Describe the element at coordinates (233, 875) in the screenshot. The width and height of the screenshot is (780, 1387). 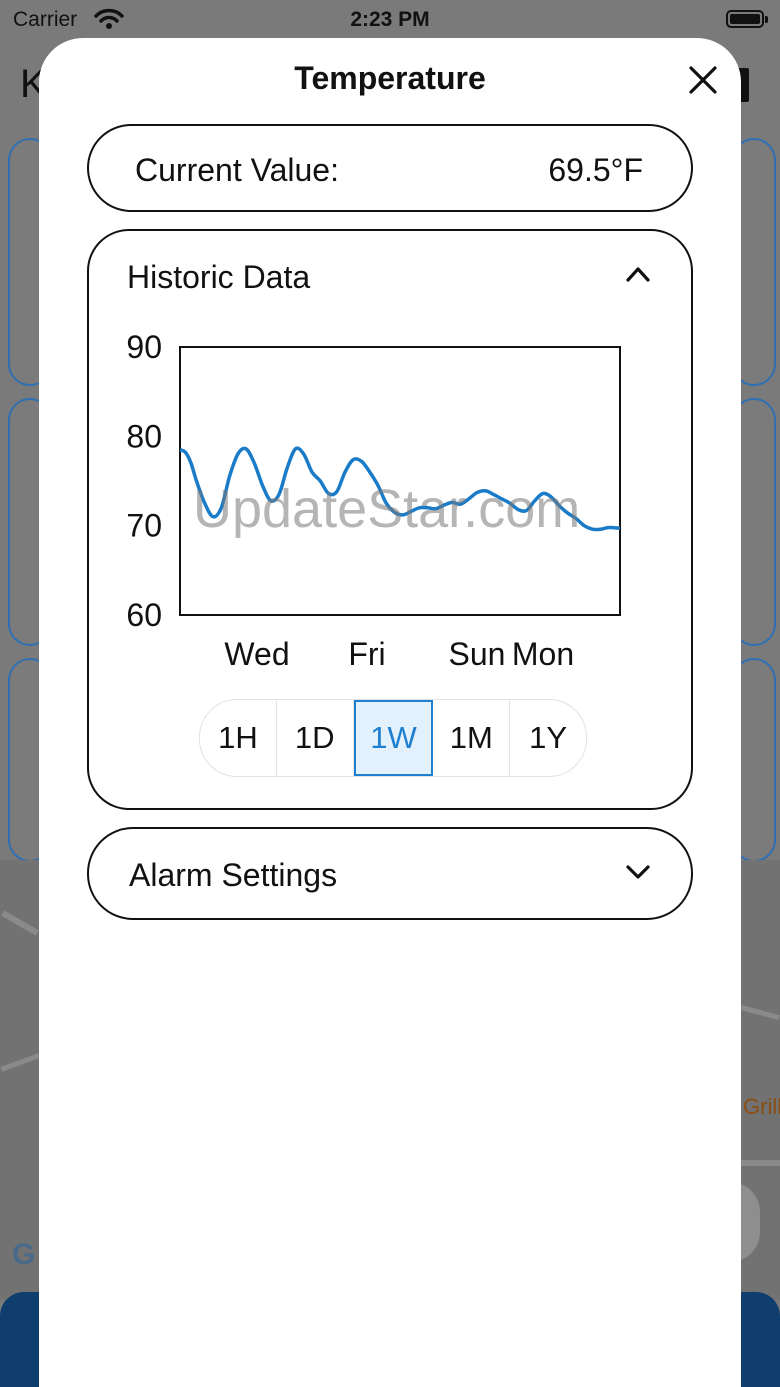
I see `alarm-settings-label: Alarm Settings` at that location.